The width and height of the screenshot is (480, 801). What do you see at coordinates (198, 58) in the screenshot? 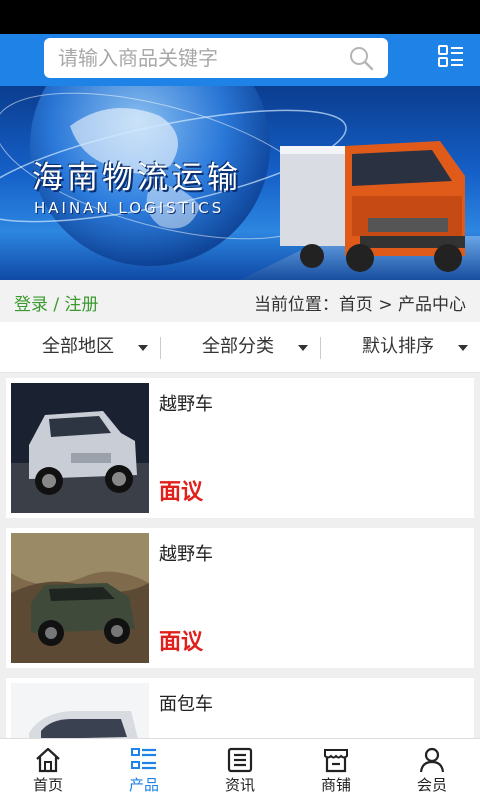
I see `search-input` at bounding box center [198, 58].